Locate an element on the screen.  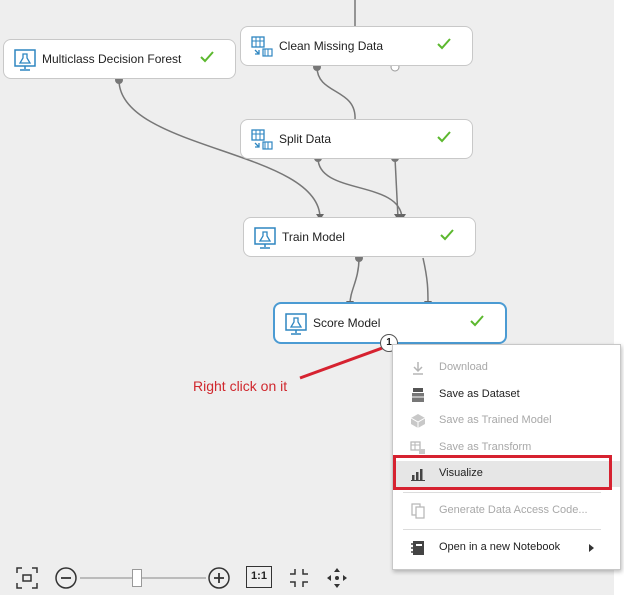
menu-item-download: Download is located at coordinates (506, 368).